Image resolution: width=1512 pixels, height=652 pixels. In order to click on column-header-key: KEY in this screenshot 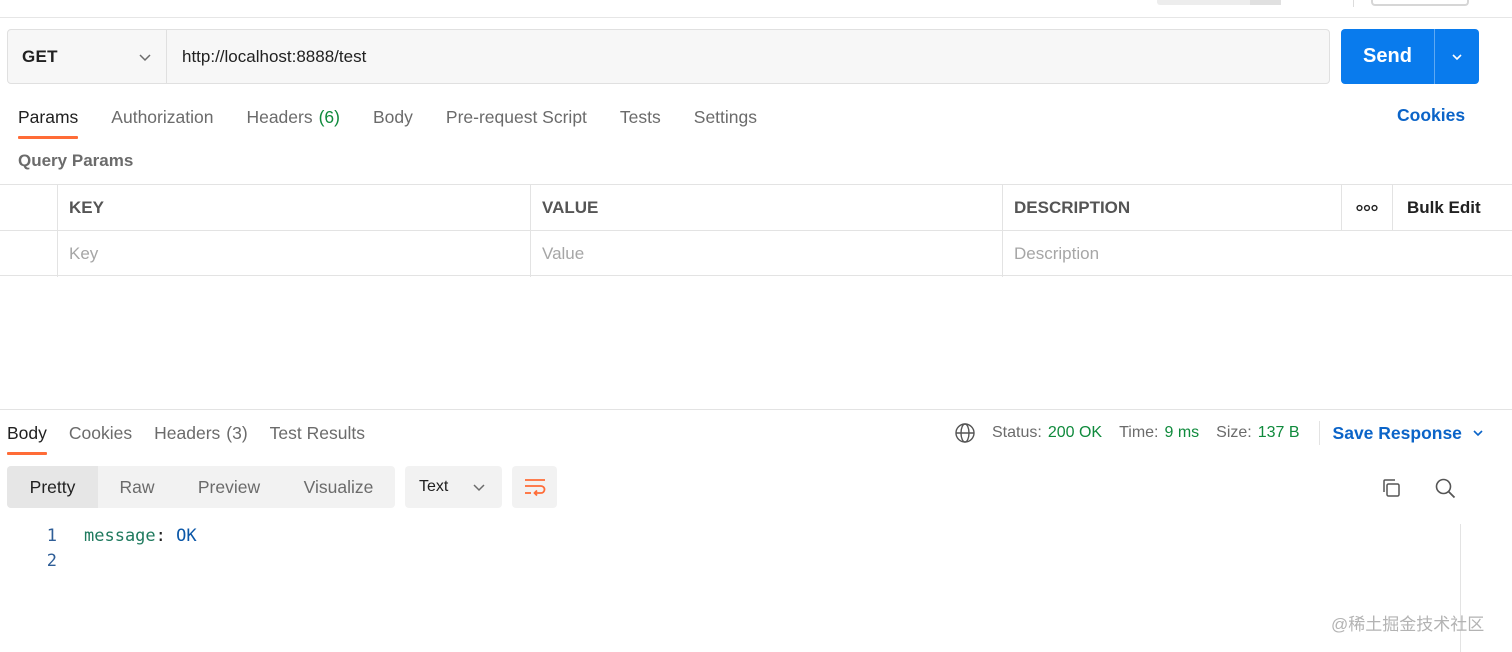, I will do `click(293, 207)`.